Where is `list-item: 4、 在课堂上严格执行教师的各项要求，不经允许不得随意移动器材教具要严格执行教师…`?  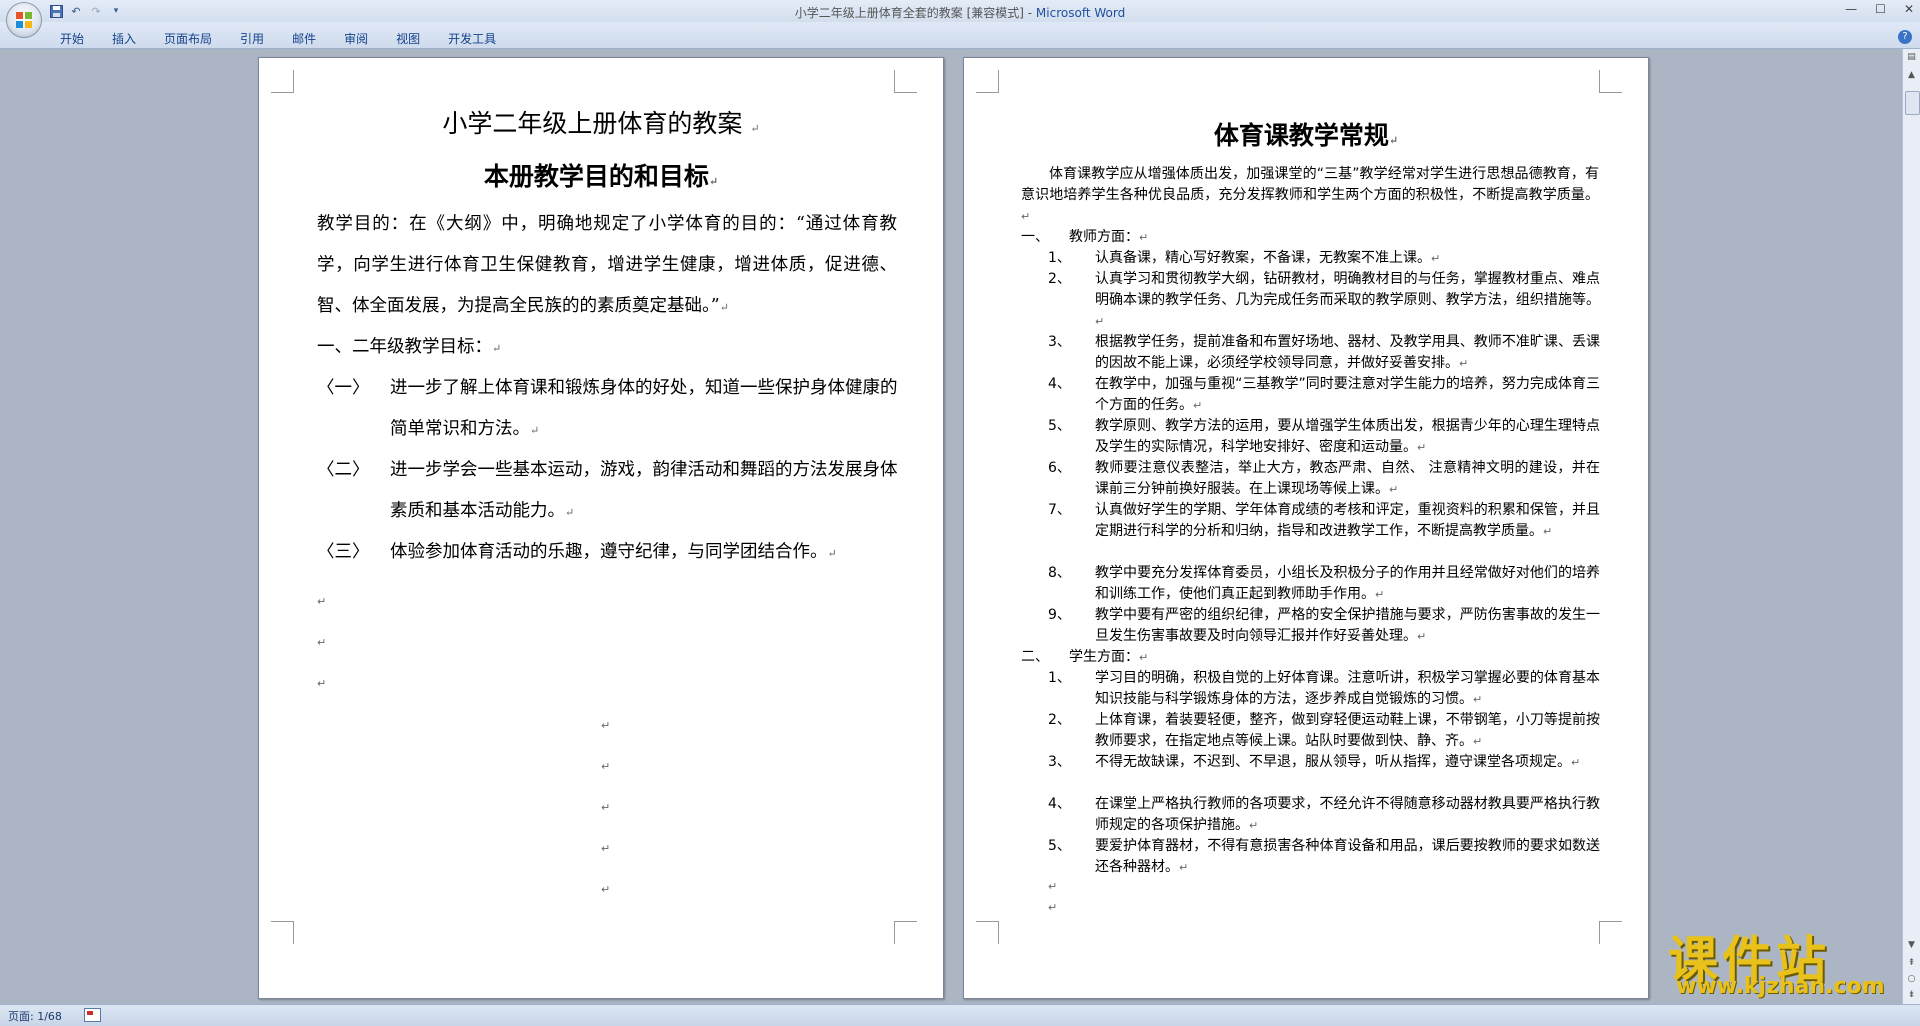 list-item: 4、 在课堂上严格执行教师的各项要求，不经允许不得随意移动器材教具要严格执行教师… is located at coordinates (1324, 815).